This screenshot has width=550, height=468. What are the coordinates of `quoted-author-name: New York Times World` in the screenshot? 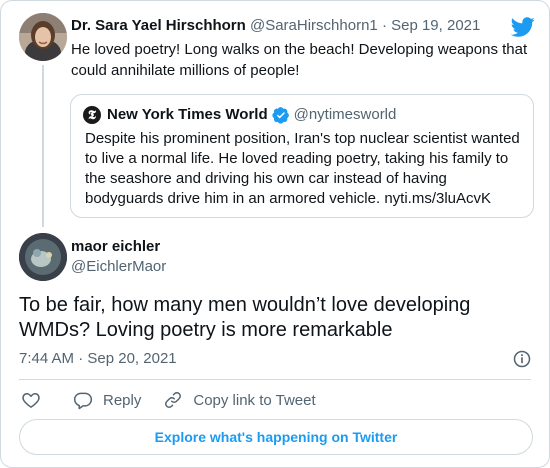 It's located at (187, 114).